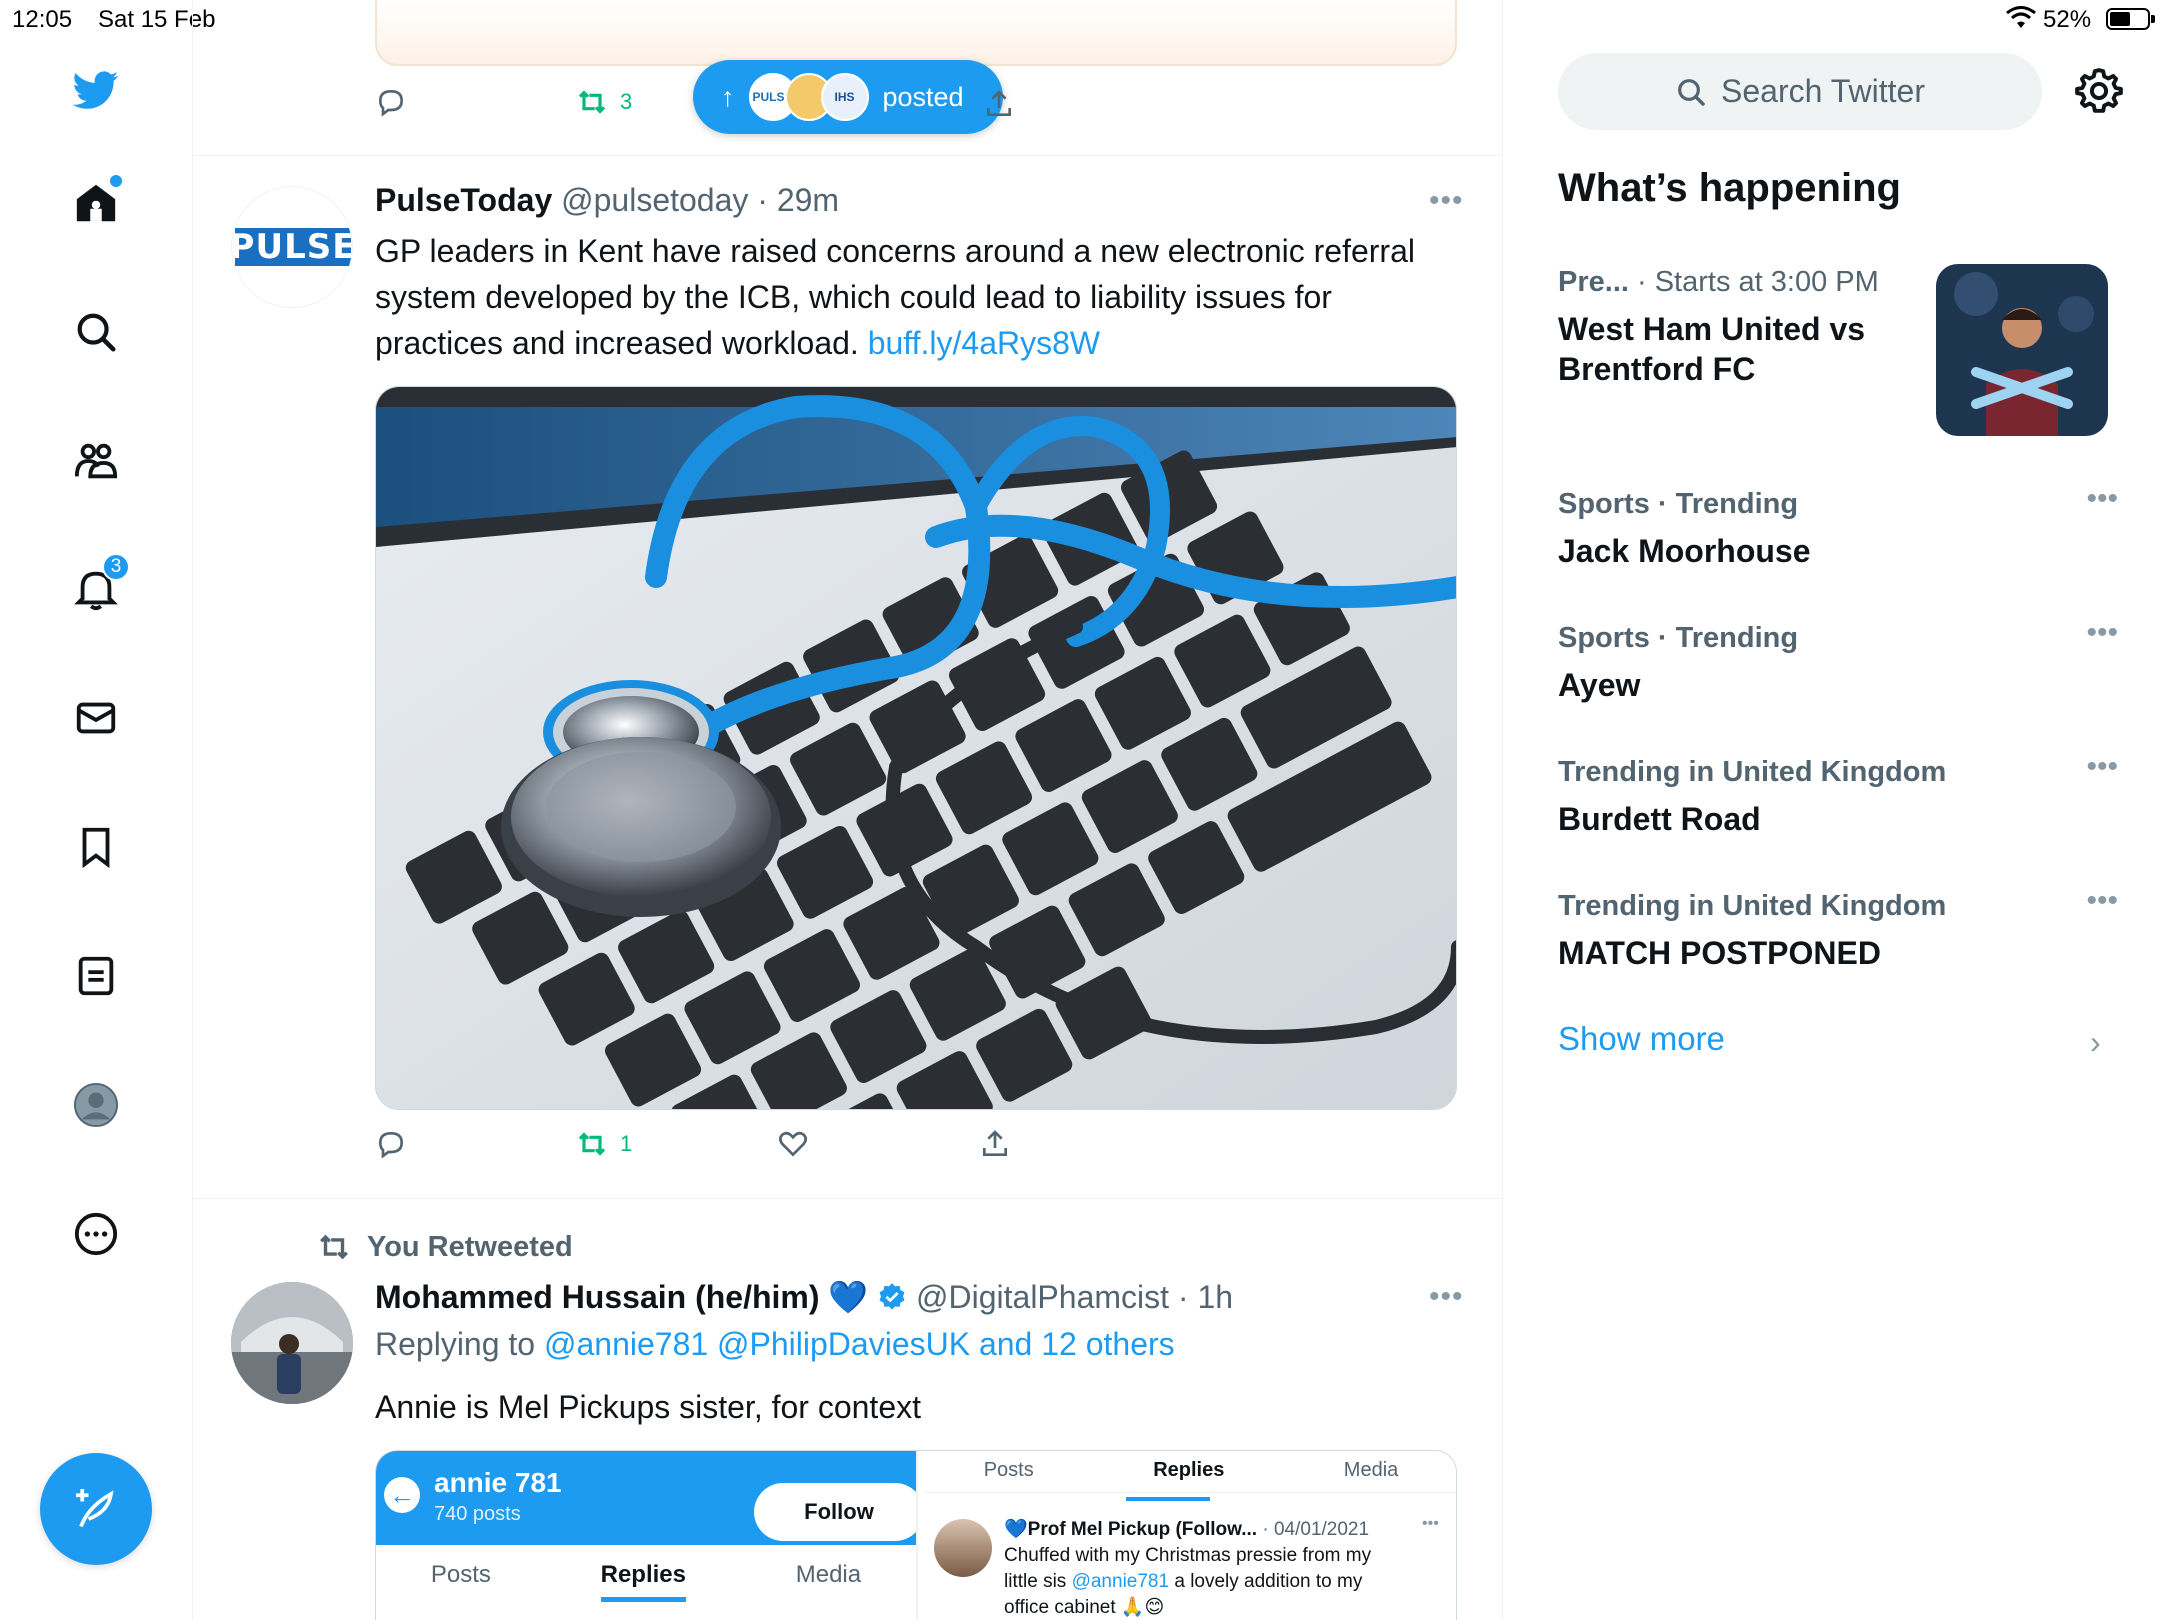  Describe the element at coordinates (116, 181) in the screenshot. I see `new-posts-dot` at that location.